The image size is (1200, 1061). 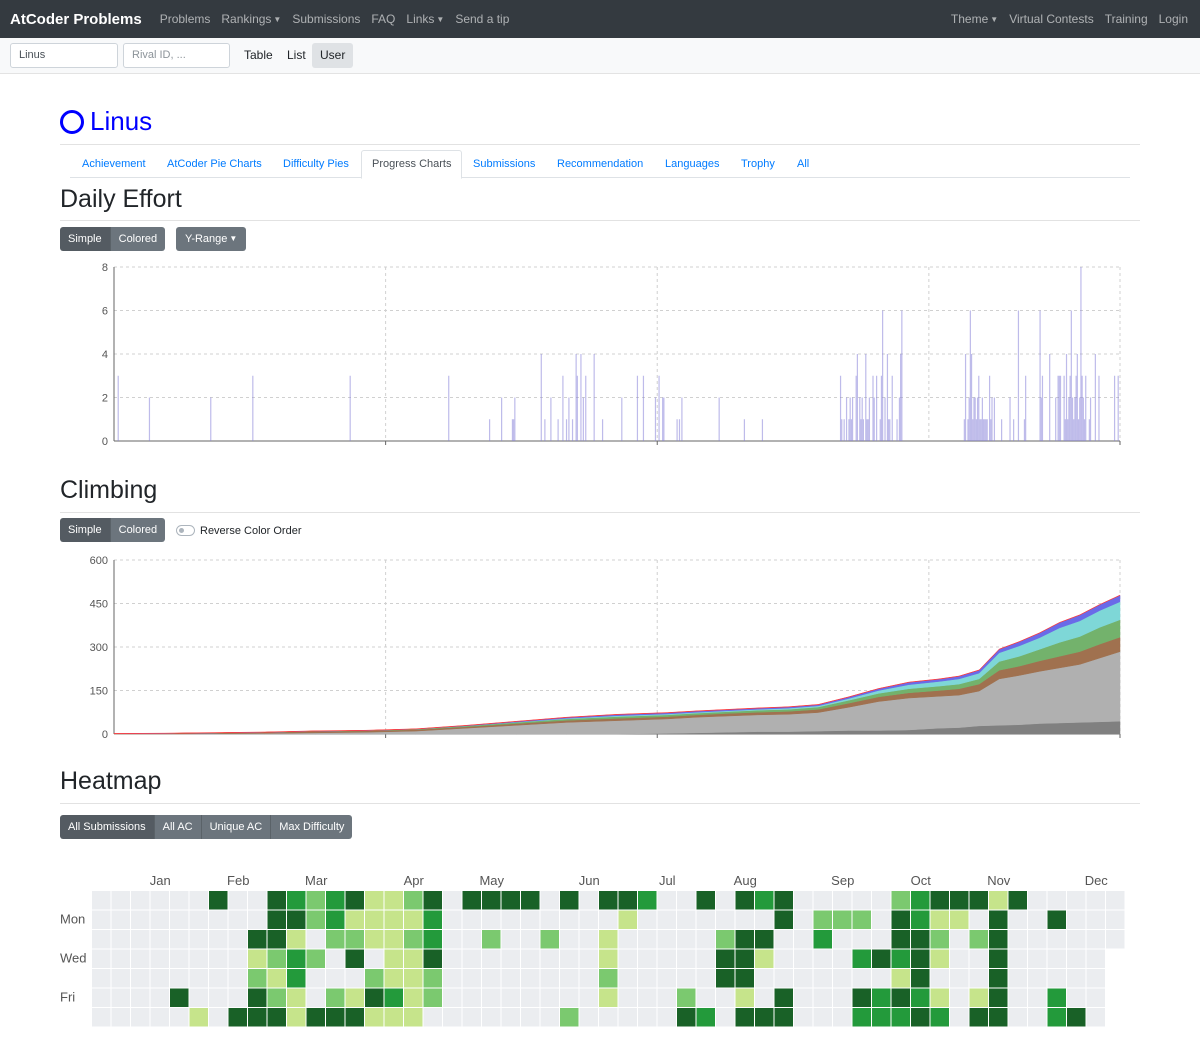 I want to click on reverse-color-toggle, so click(x=185, y=530).